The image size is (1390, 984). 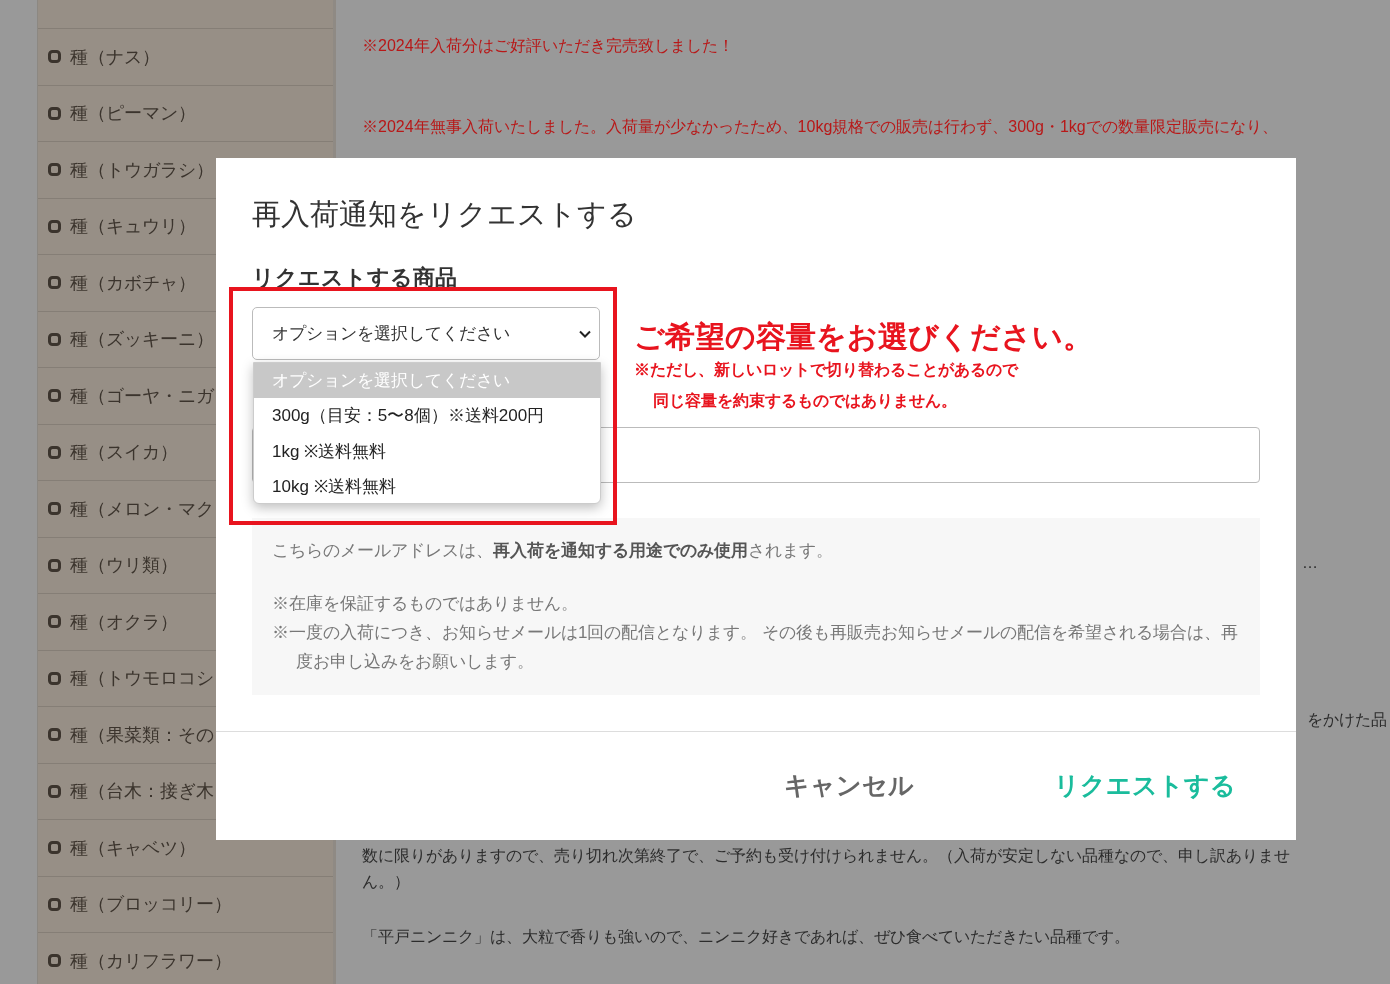 What do you see at coordinates (585, 333) in the screenshot?
I see `chevron-down-icon` at bounding box center [585, 333].